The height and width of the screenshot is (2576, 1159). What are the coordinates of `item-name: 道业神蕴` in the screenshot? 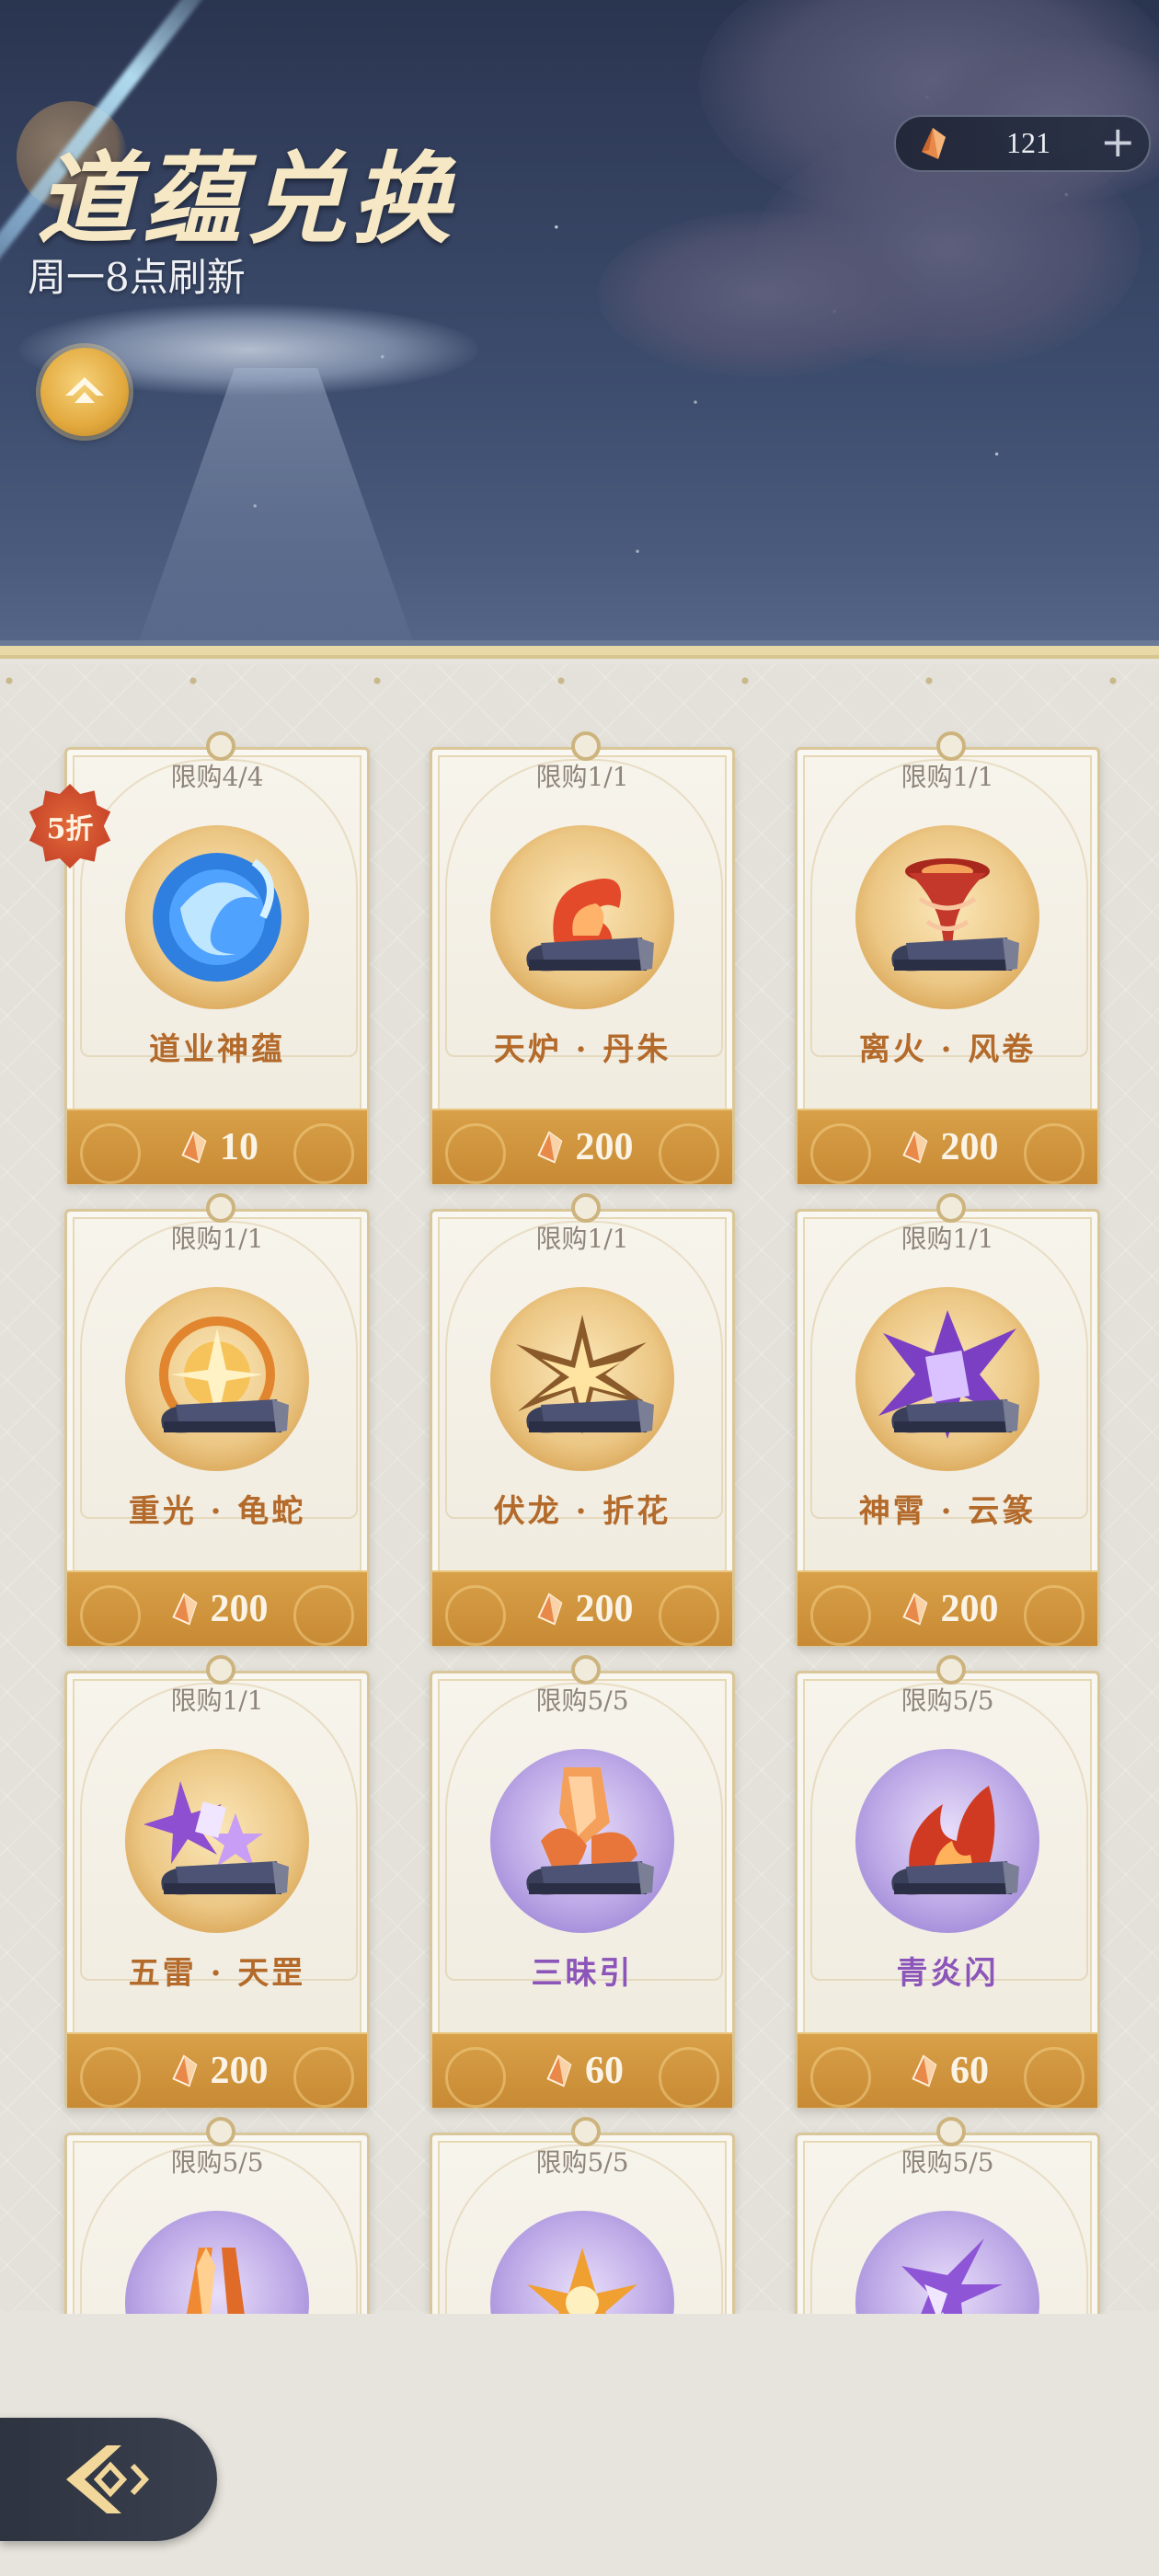 It's located at (217, 1049).